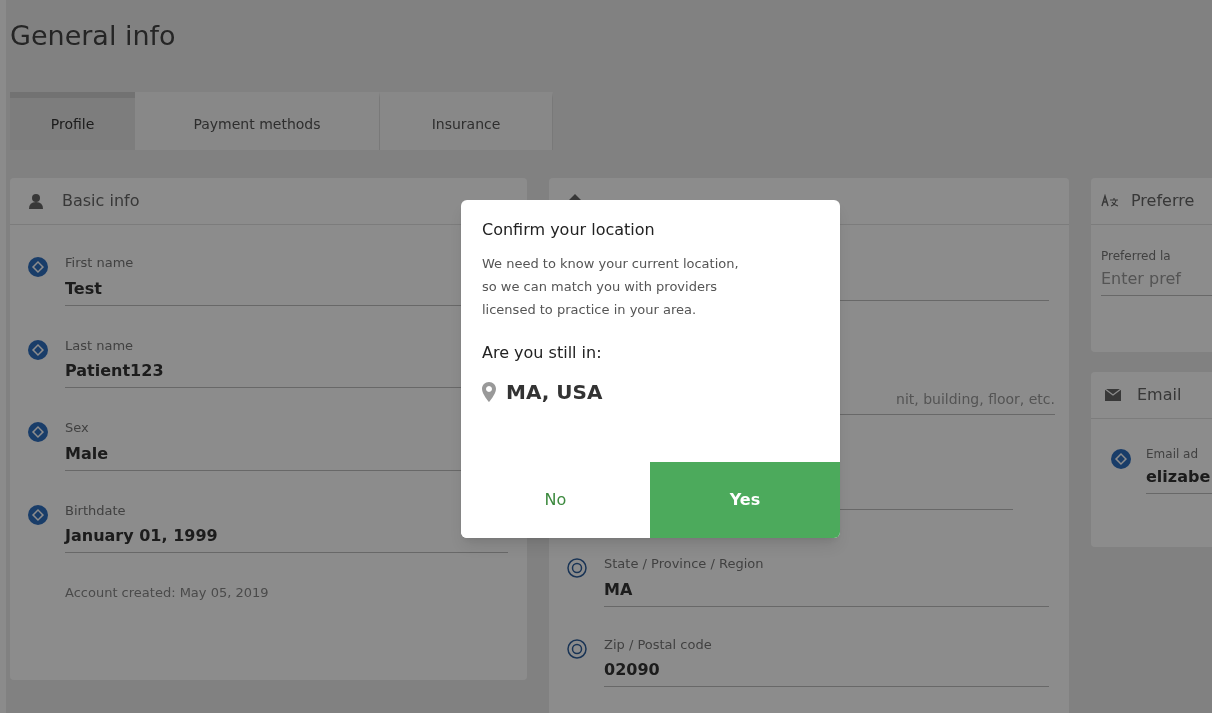 The width and height of the screenshot is (1212, 713). What do you see at coordinates (1136, 256) in the screenshot?
I see `field-label: Preferred la` at bounding box center [1136, 256].